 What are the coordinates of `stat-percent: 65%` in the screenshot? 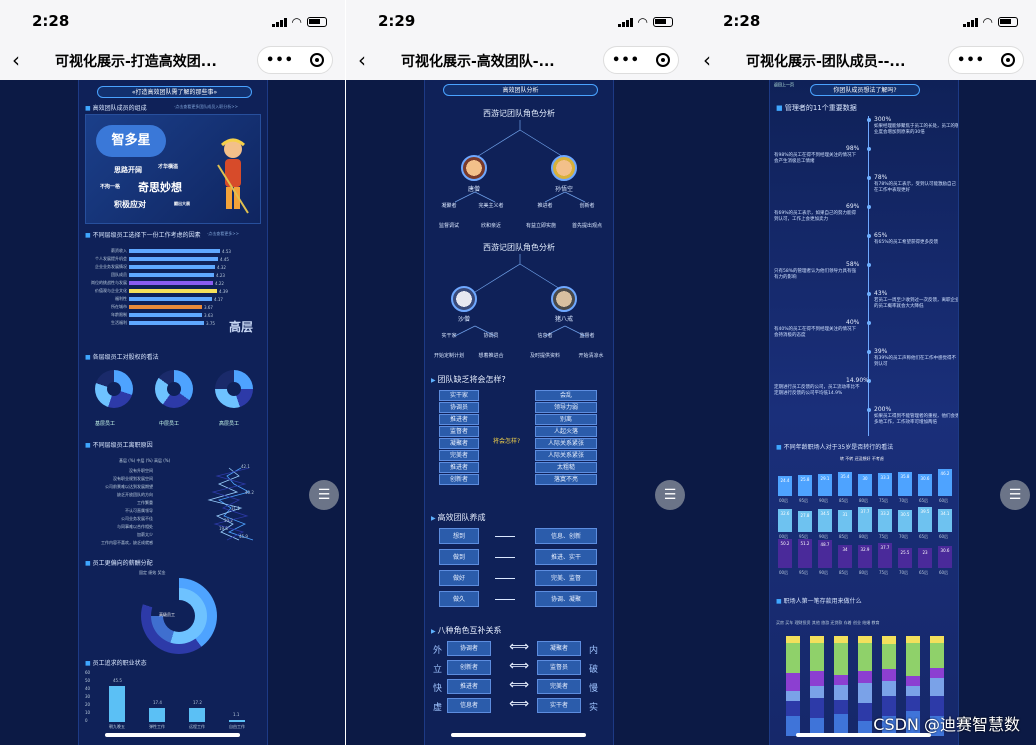 It's located at (881, 235).